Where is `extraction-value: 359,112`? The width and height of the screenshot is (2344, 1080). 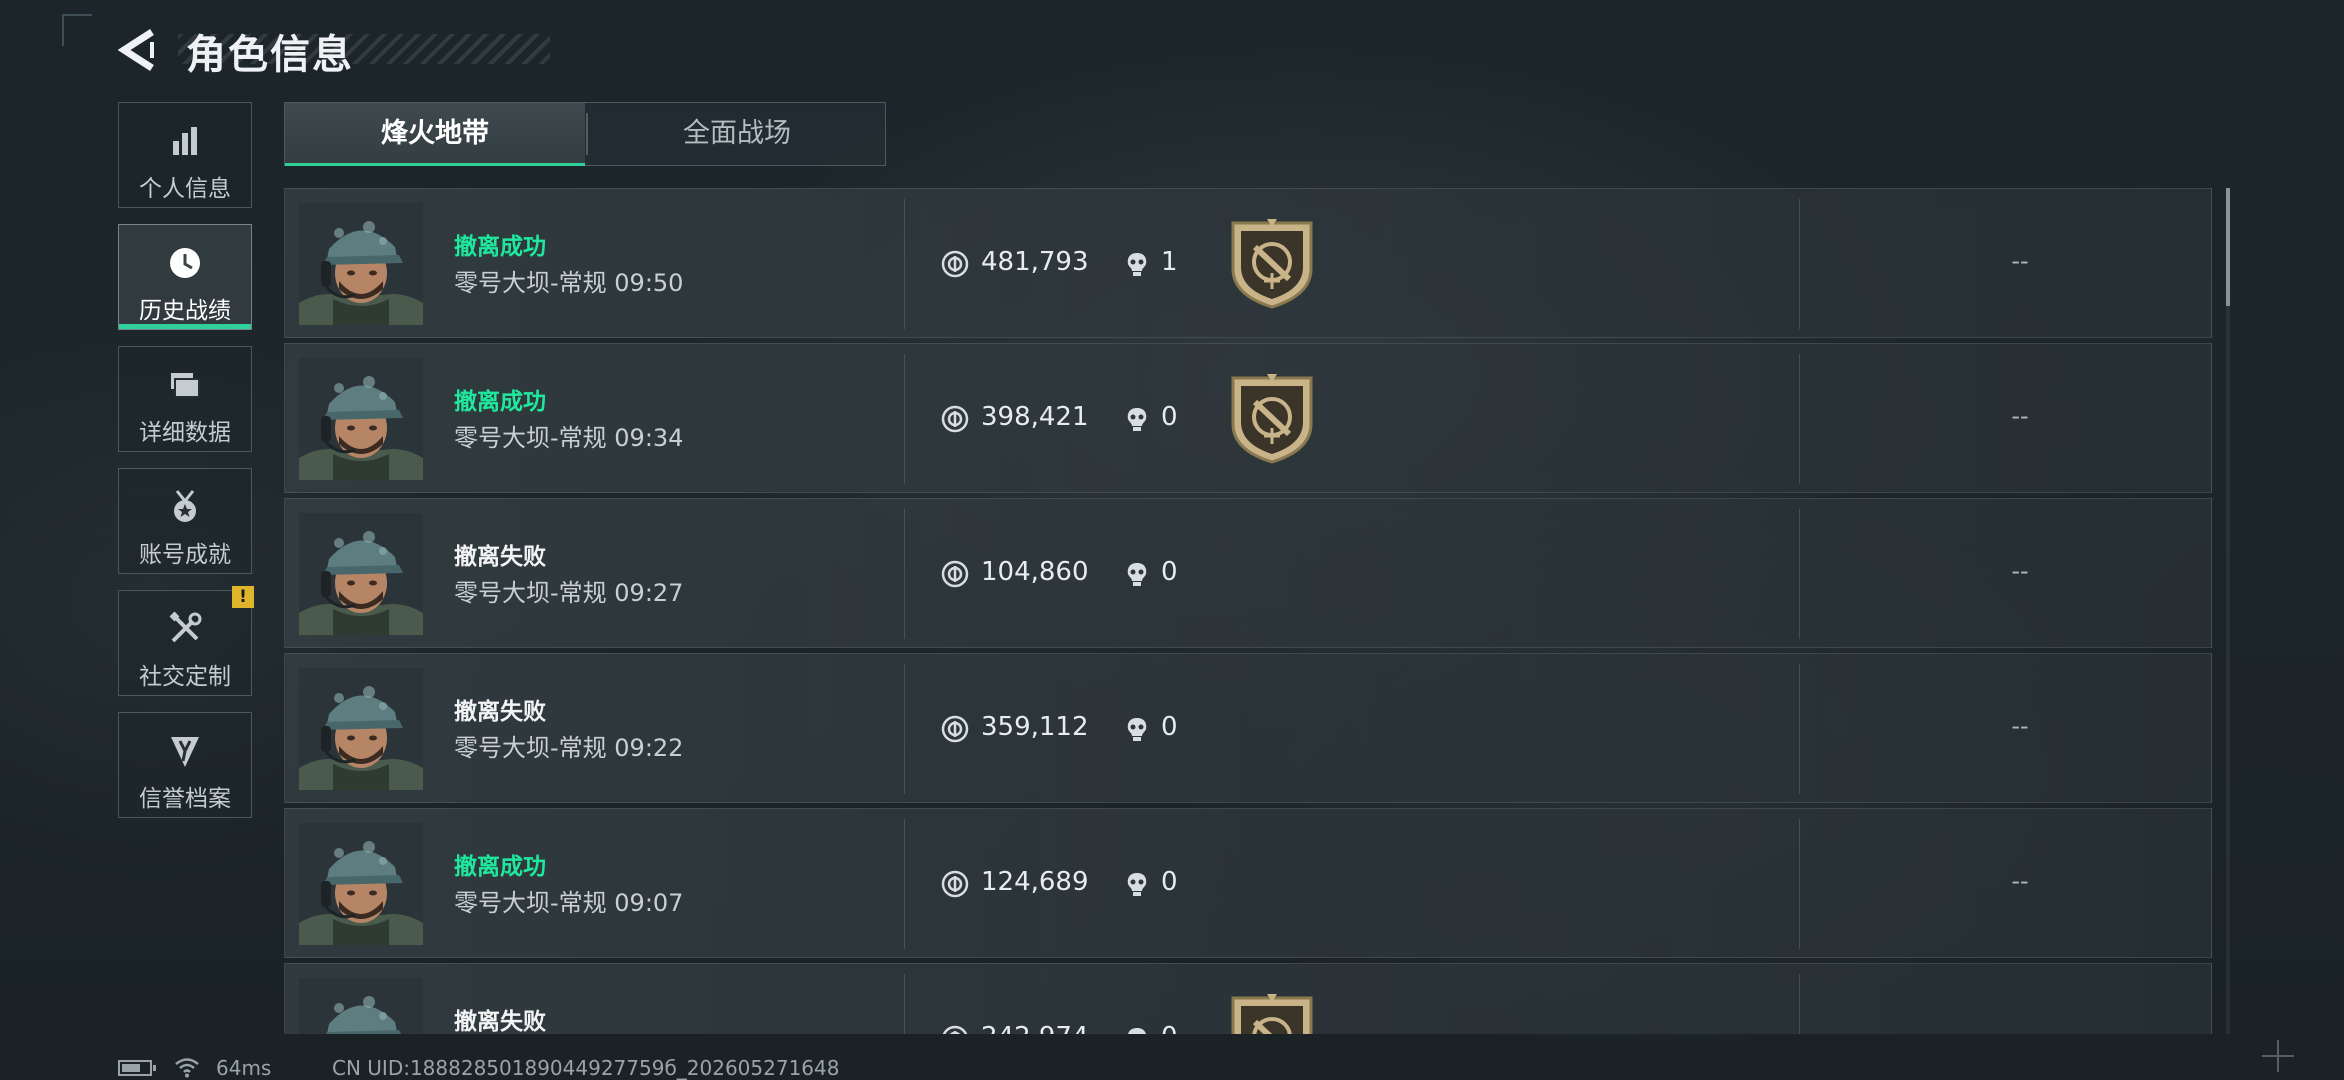
extraction-value: 359,112 is located at coordinates (1035, 727).